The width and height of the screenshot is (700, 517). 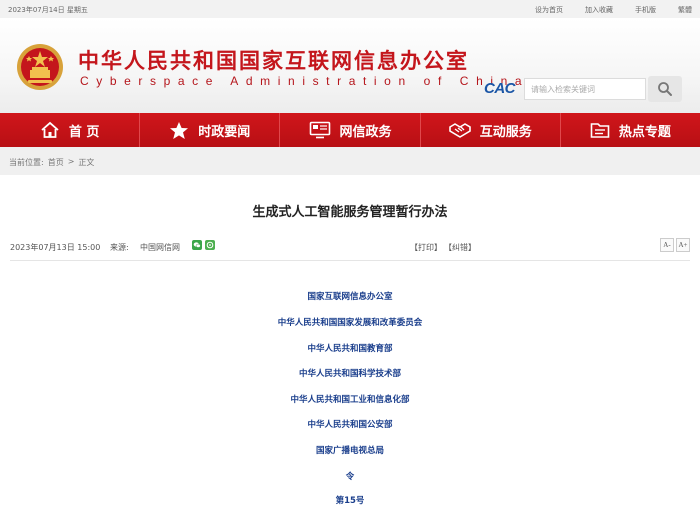 I want to click on monitor-icon, so click(x=319, y=130).